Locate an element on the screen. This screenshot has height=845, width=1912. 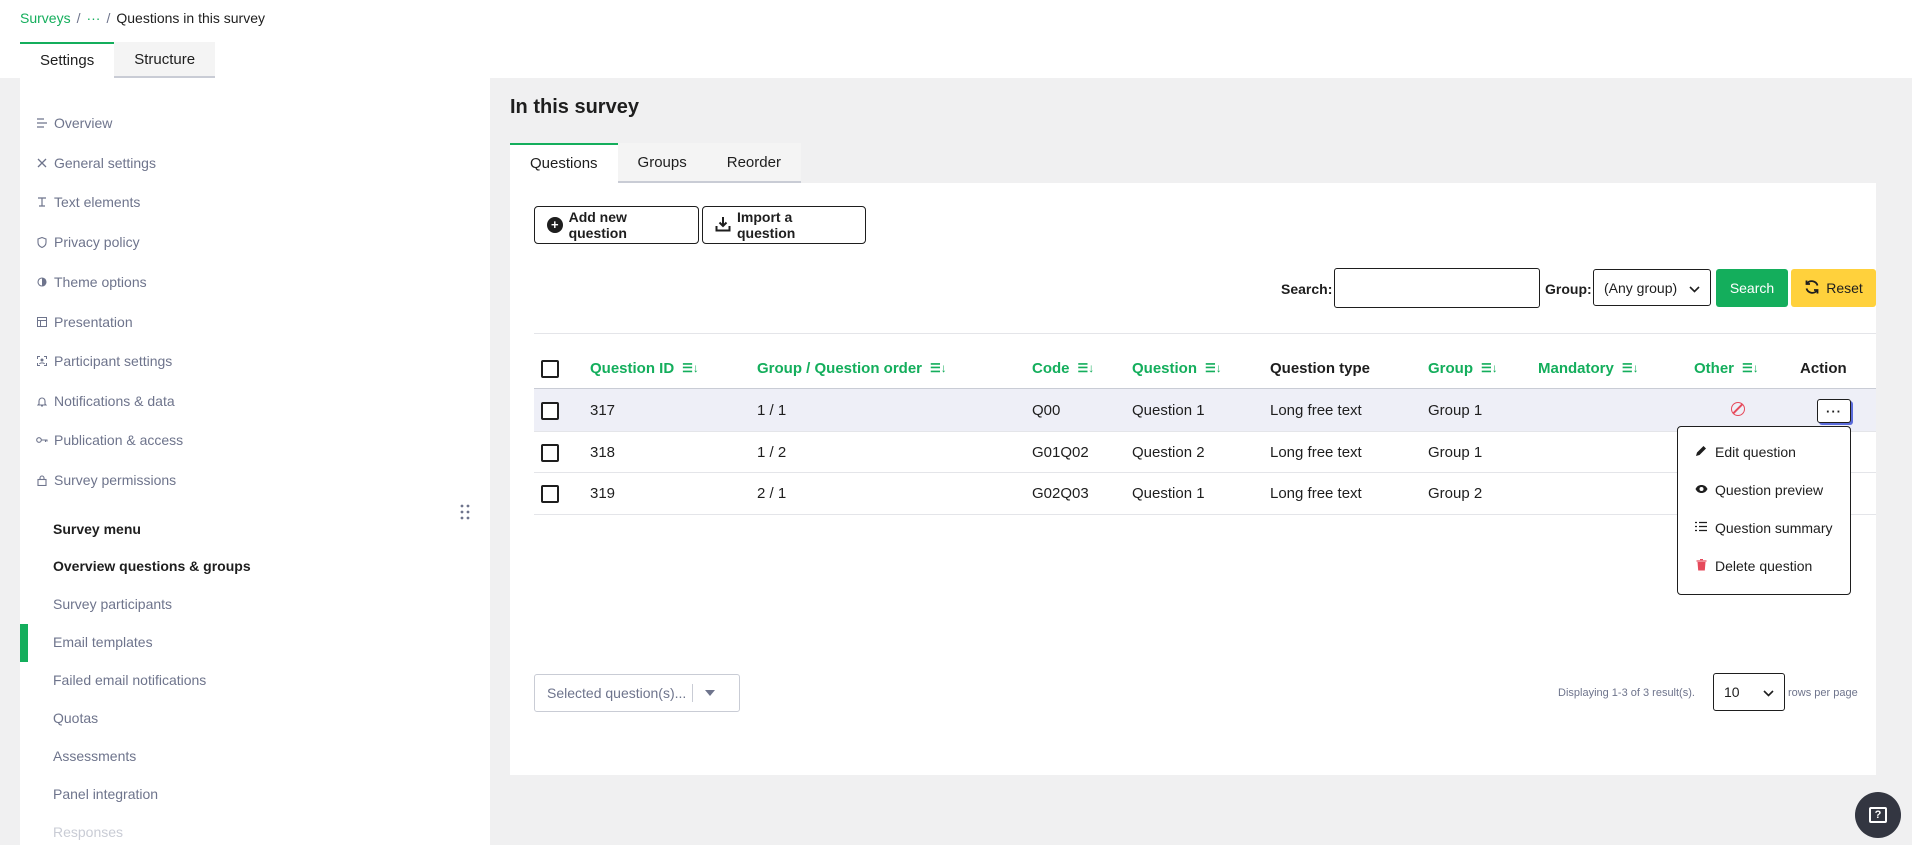
sidebar-item-theme-options: Theme options is located at coordinates (91, 282).